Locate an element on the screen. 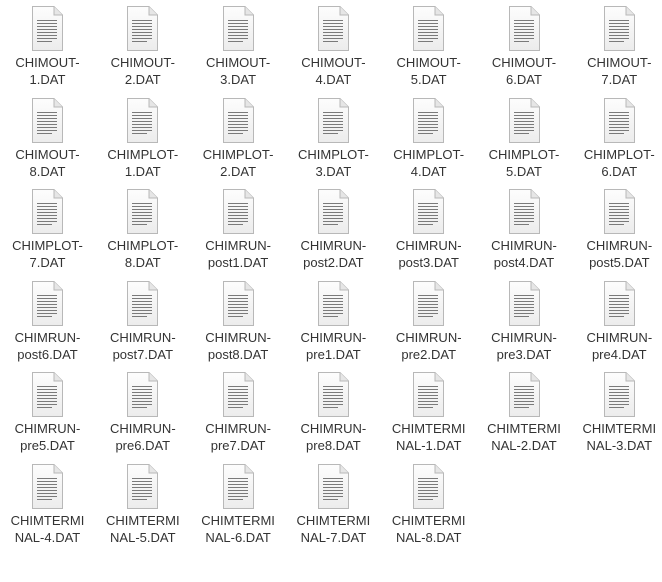  file-item: CHIMPLOT- 4.DAT is located at coordinates (428, 138).